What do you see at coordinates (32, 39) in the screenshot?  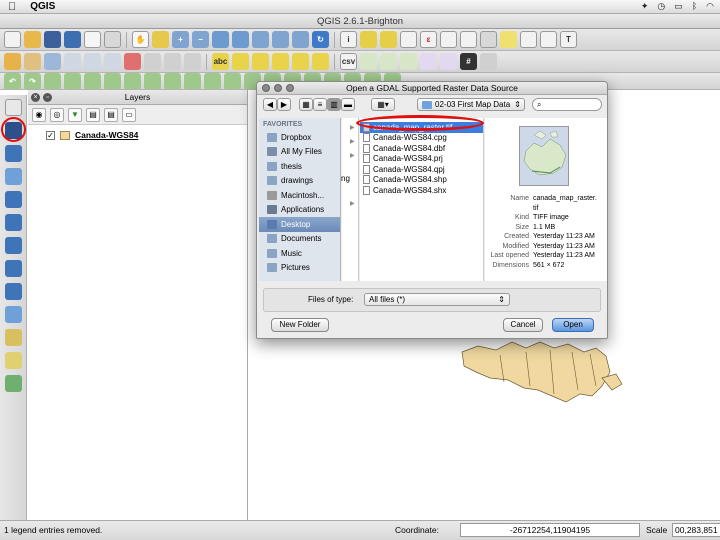 I see `open-project-icon` at bounding box center [32, 39].